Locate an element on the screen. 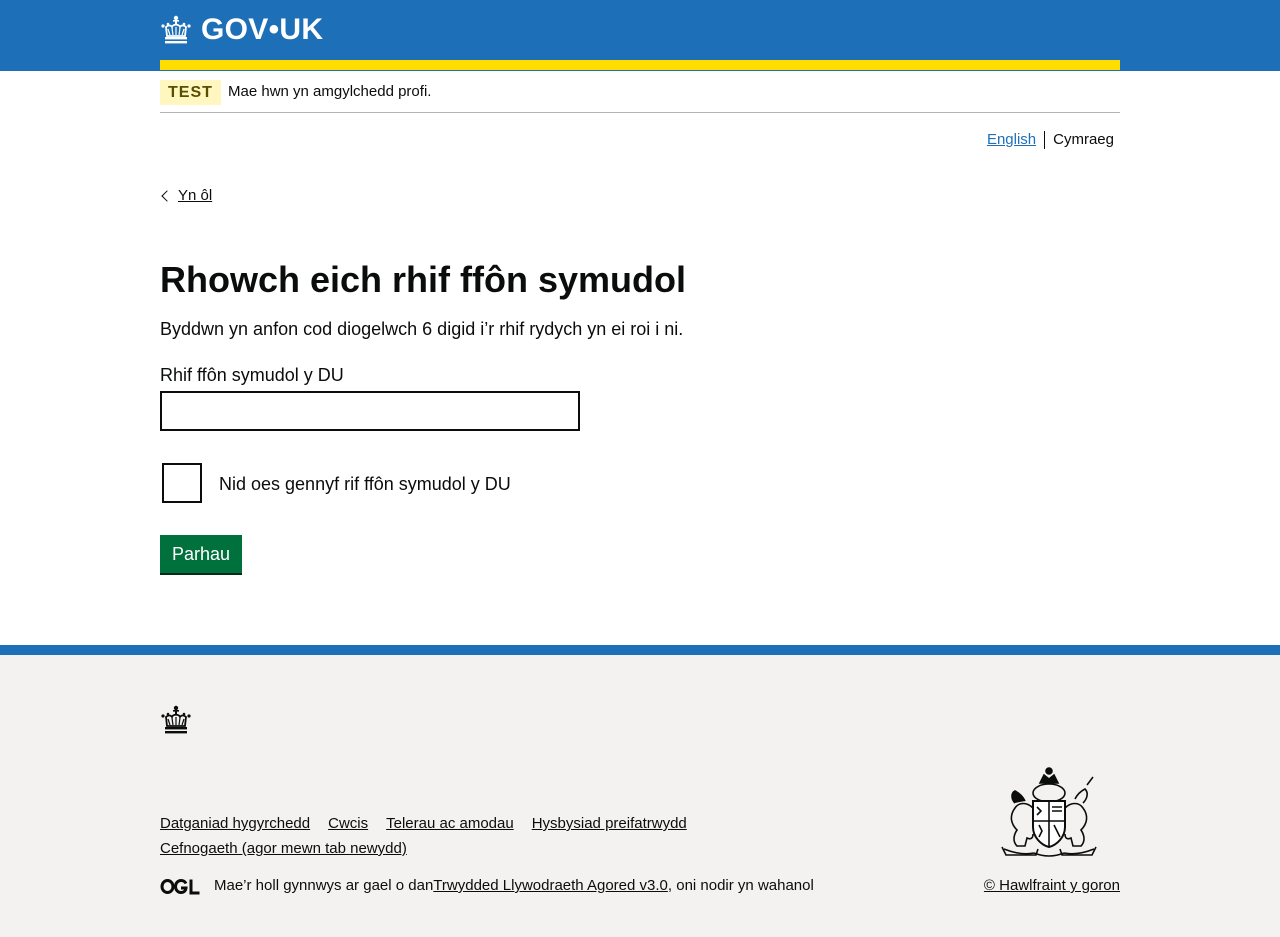  govuk-logo-link: GOV•UK is located at coordinates (241, 30).